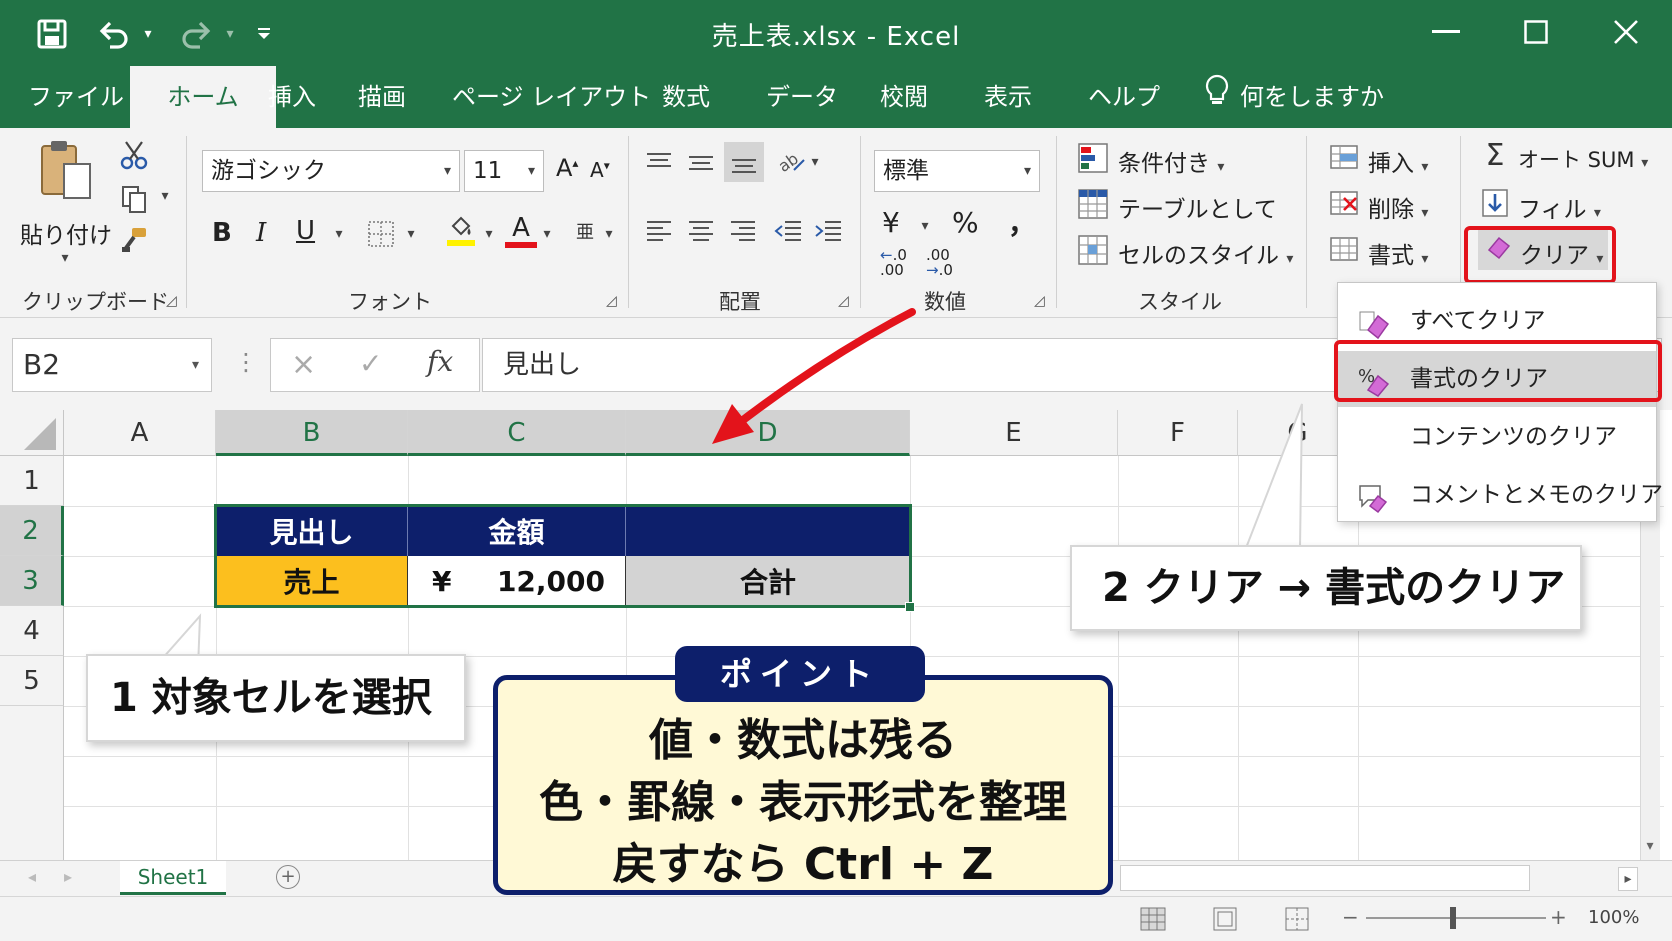  I want to click on point-line-3: 戻すなら Ctrl + Z, so click(803, 864).